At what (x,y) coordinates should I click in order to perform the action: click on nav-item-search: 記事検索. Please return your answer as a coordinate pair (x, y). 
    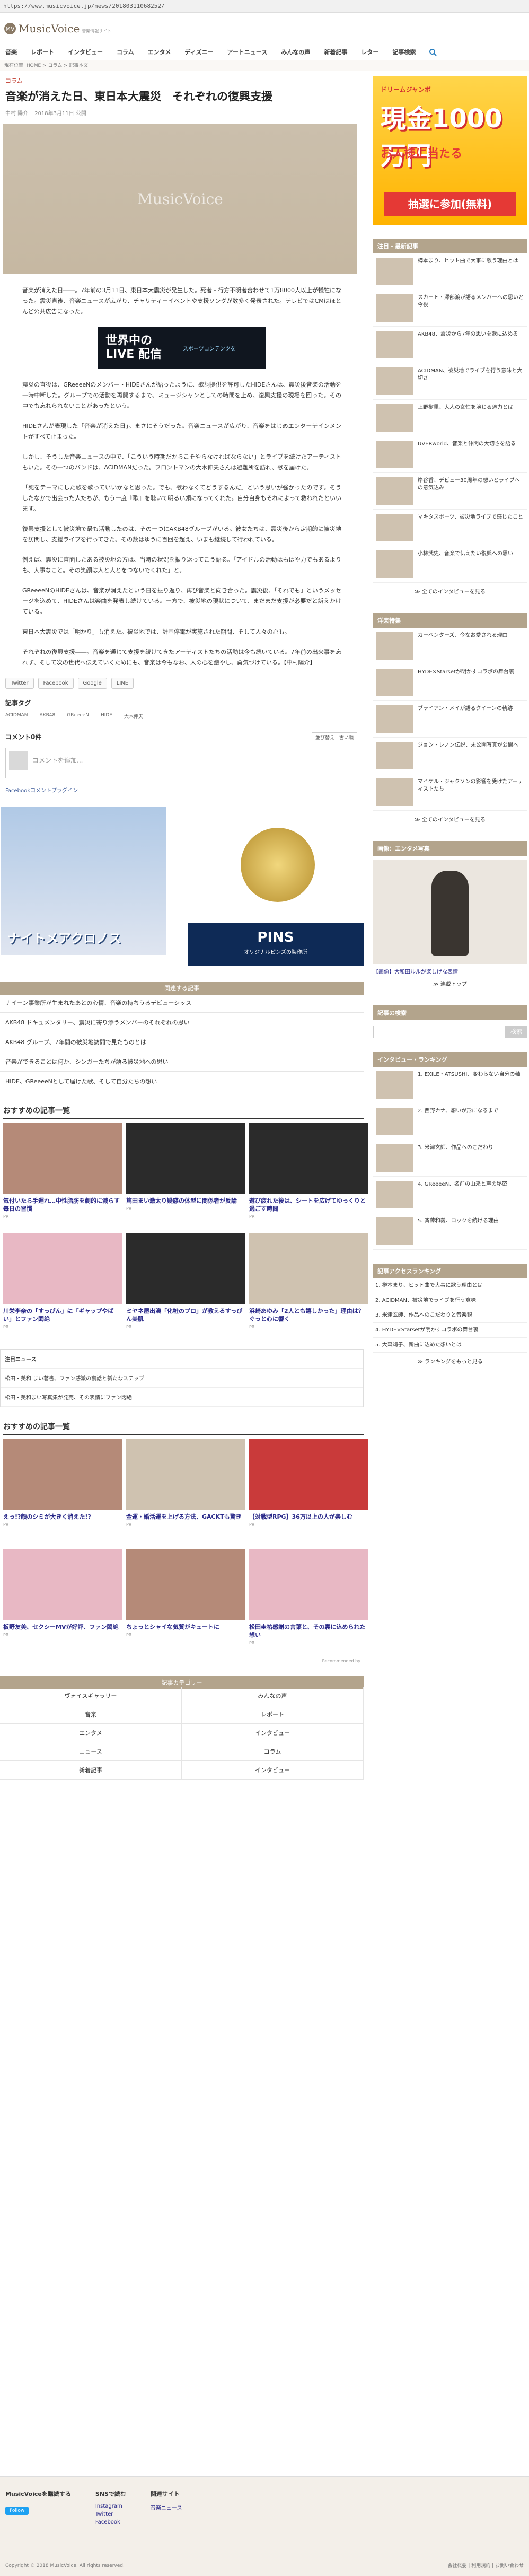
    Looking at the image, I should click on (404, 52).